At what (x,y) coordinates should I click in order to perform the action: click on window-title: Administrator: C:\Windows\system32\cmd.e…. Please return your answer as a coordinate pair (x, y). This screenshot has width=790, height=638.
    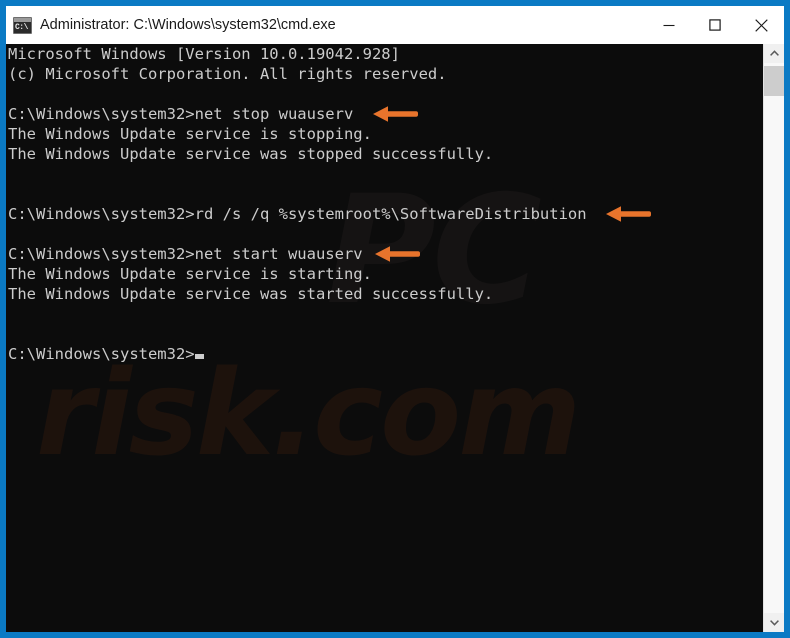
    Looking at the image, I should click on (188, 25).